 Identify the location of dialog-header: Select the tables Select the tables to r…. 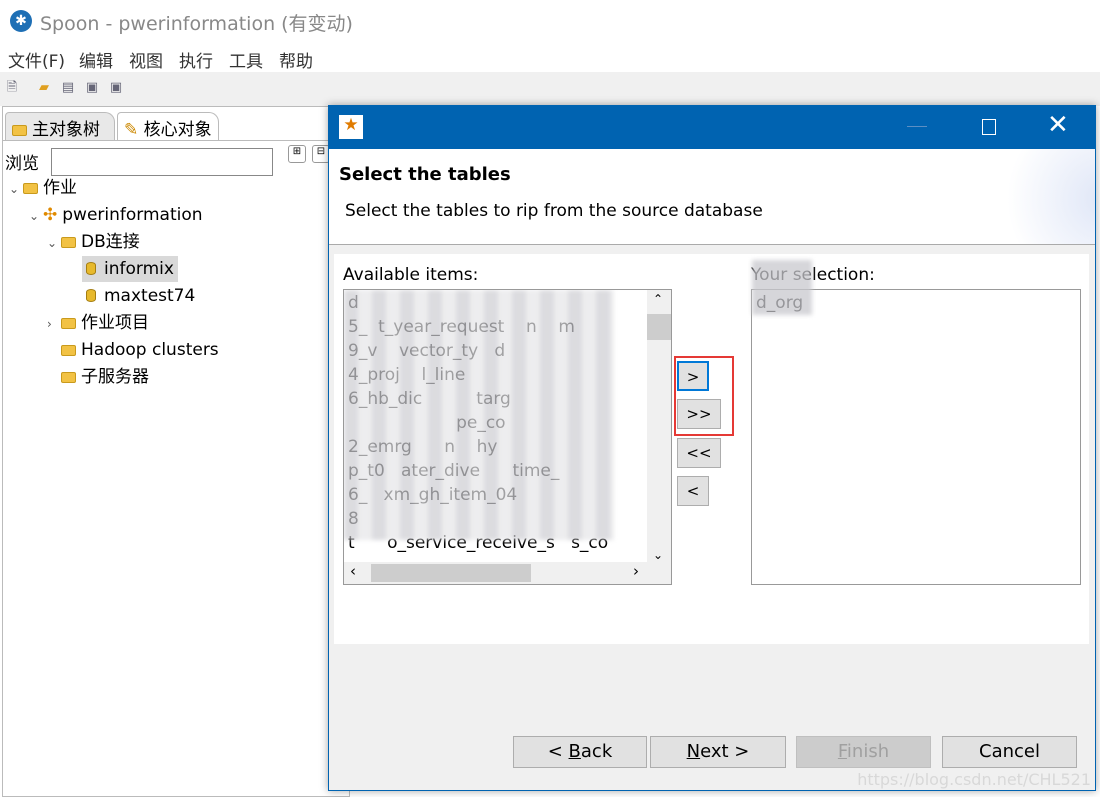
(712, 197).